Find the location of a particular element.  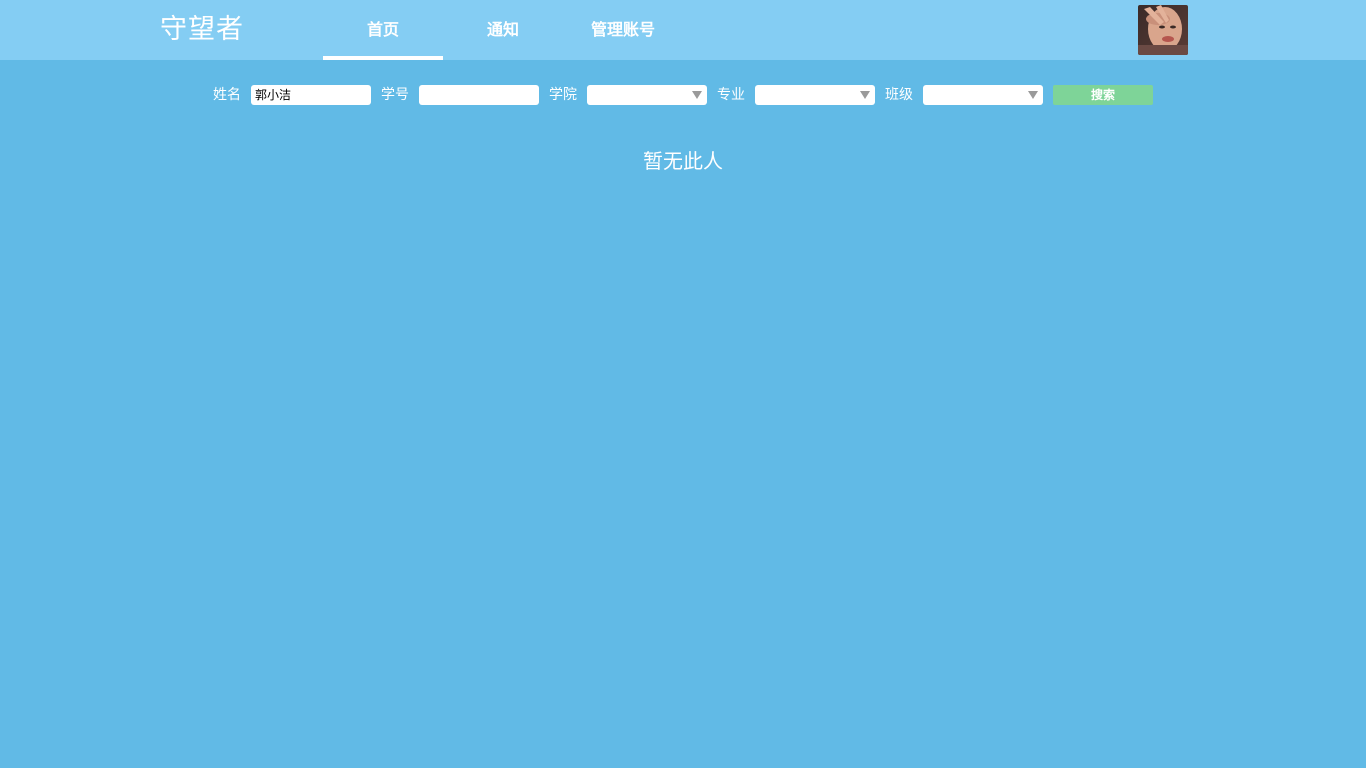

major-select is located at coordinates (815, 95).